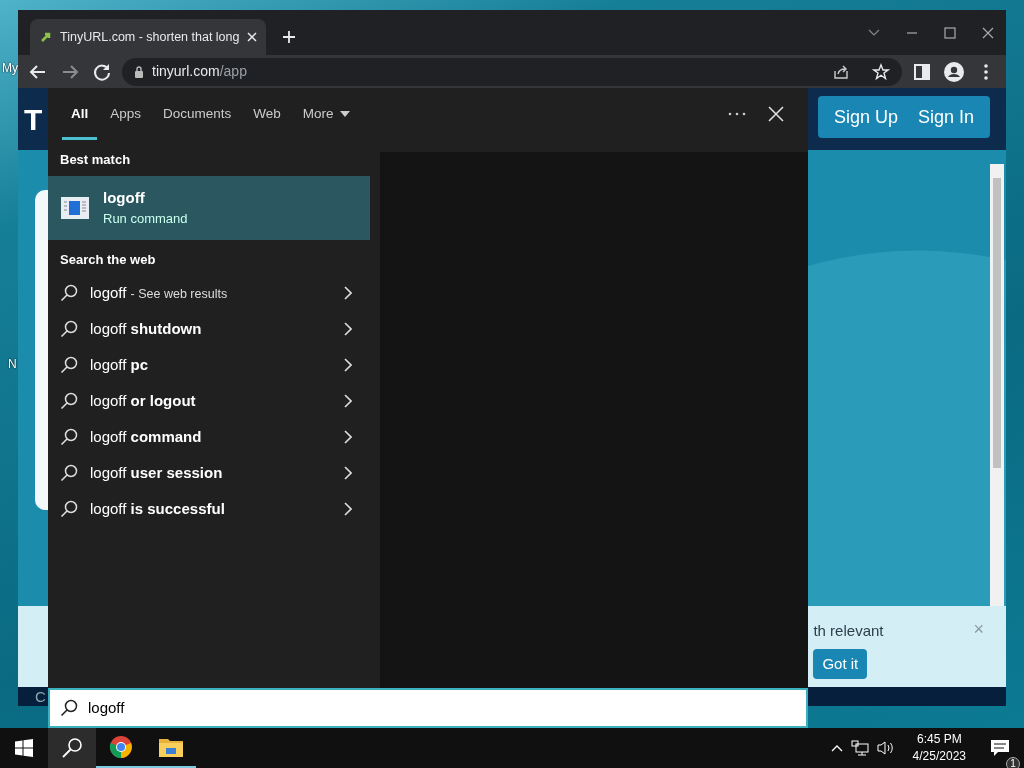 The height and width of the screenshot is (768, 1024). What do you see at coordinates (209, 437) in the screenshot?
I see `web-result-item: logoff command` at bounding box center [209, 437].